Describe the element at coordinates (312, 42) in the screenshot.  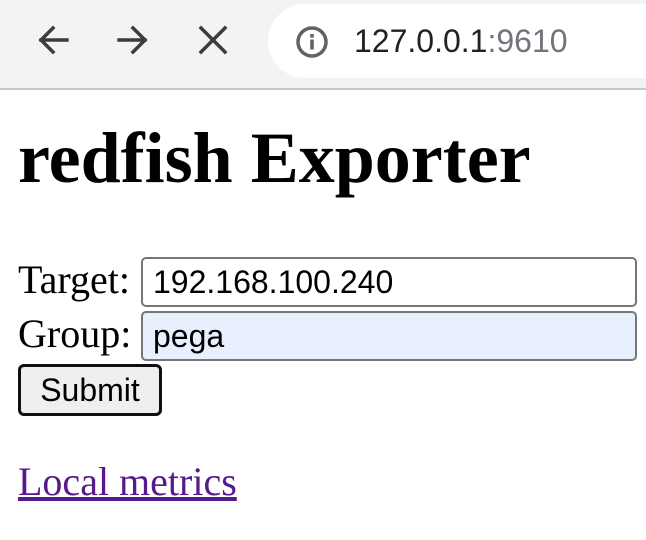
I see `info-icon` at that location.